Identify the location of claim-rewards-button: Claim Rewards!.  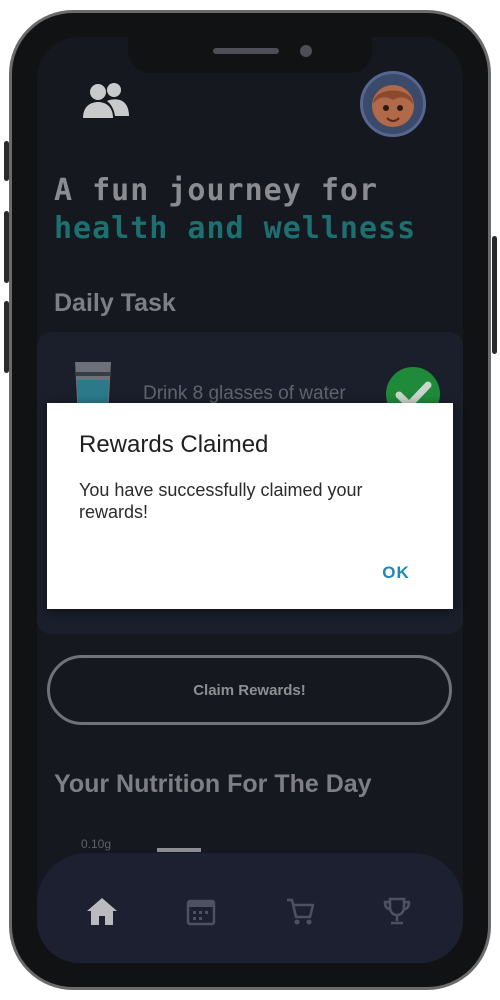
(249, 690).